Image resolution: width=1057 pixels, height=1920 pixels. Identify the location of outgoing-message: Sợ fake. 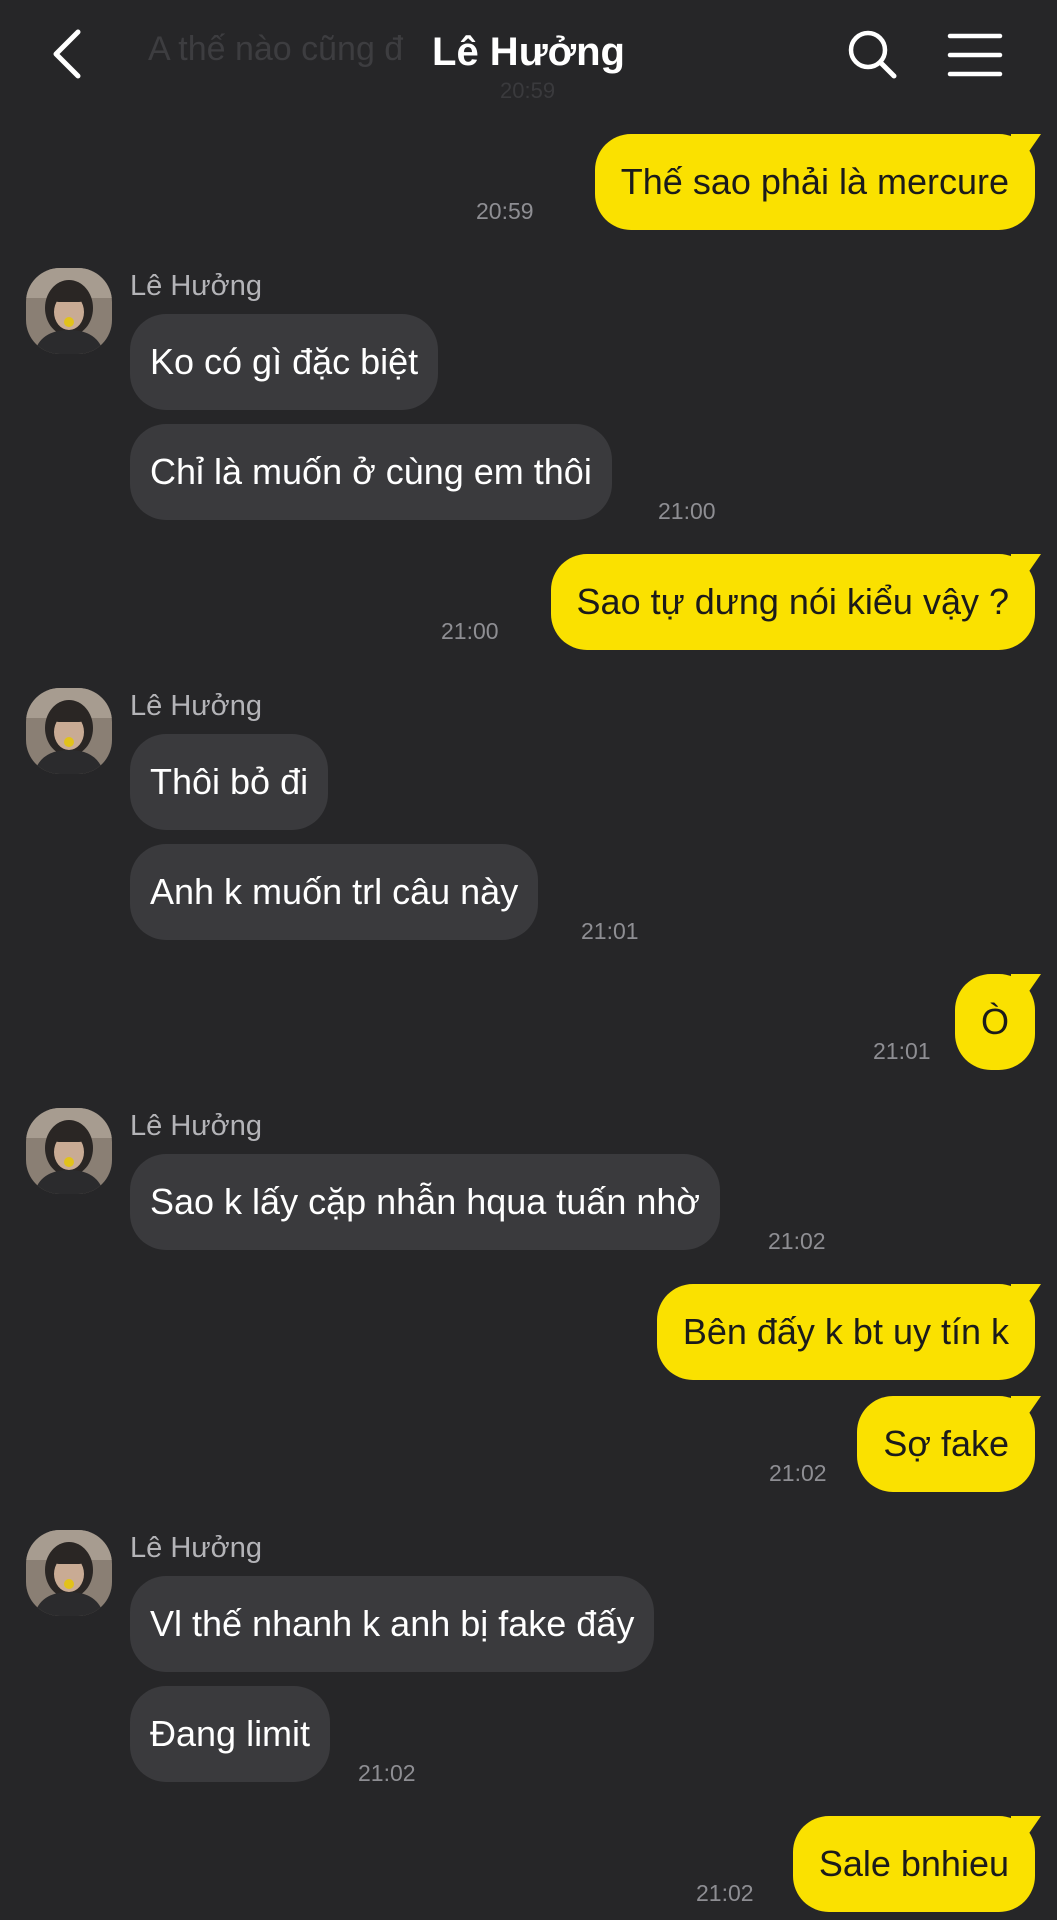
(949, 1444).